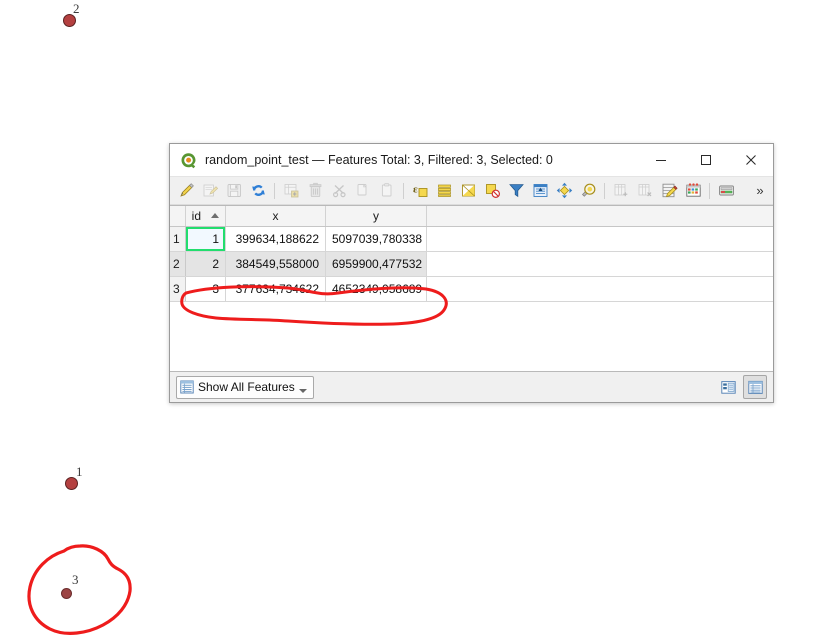  I want to click on add-feature-icon, so click(291, 191).